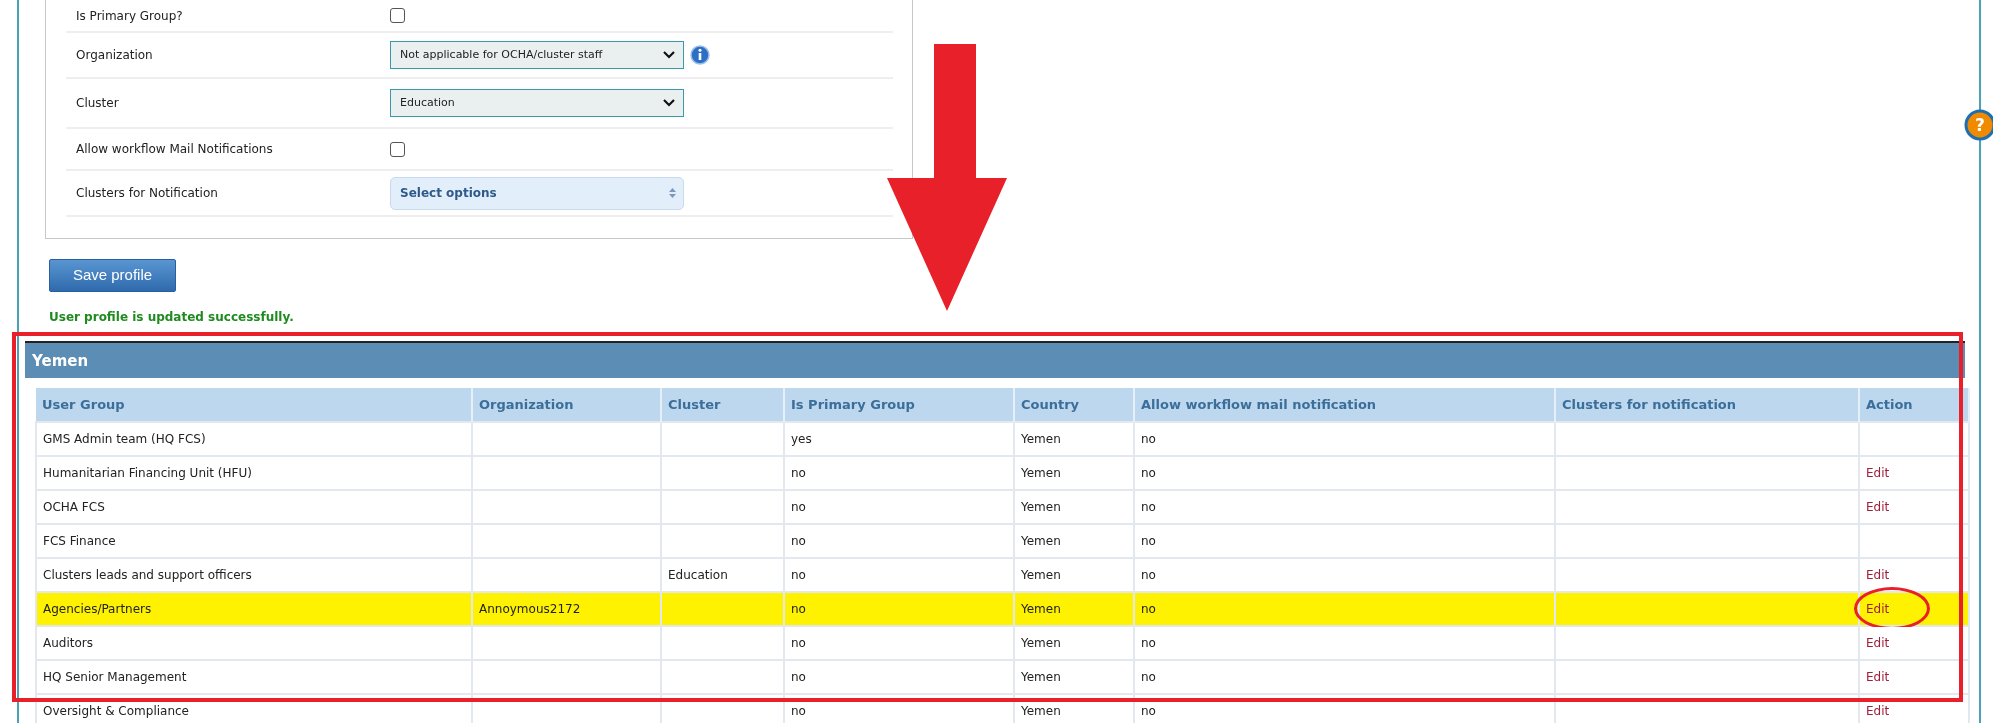 Image resolution: width=1993 pixels, height=723 pixels. What do you see at coordinates (254, 575) in the screenshot?
I see `table-cell: Clusters leads and support officers` at bounding box center [254, 575].